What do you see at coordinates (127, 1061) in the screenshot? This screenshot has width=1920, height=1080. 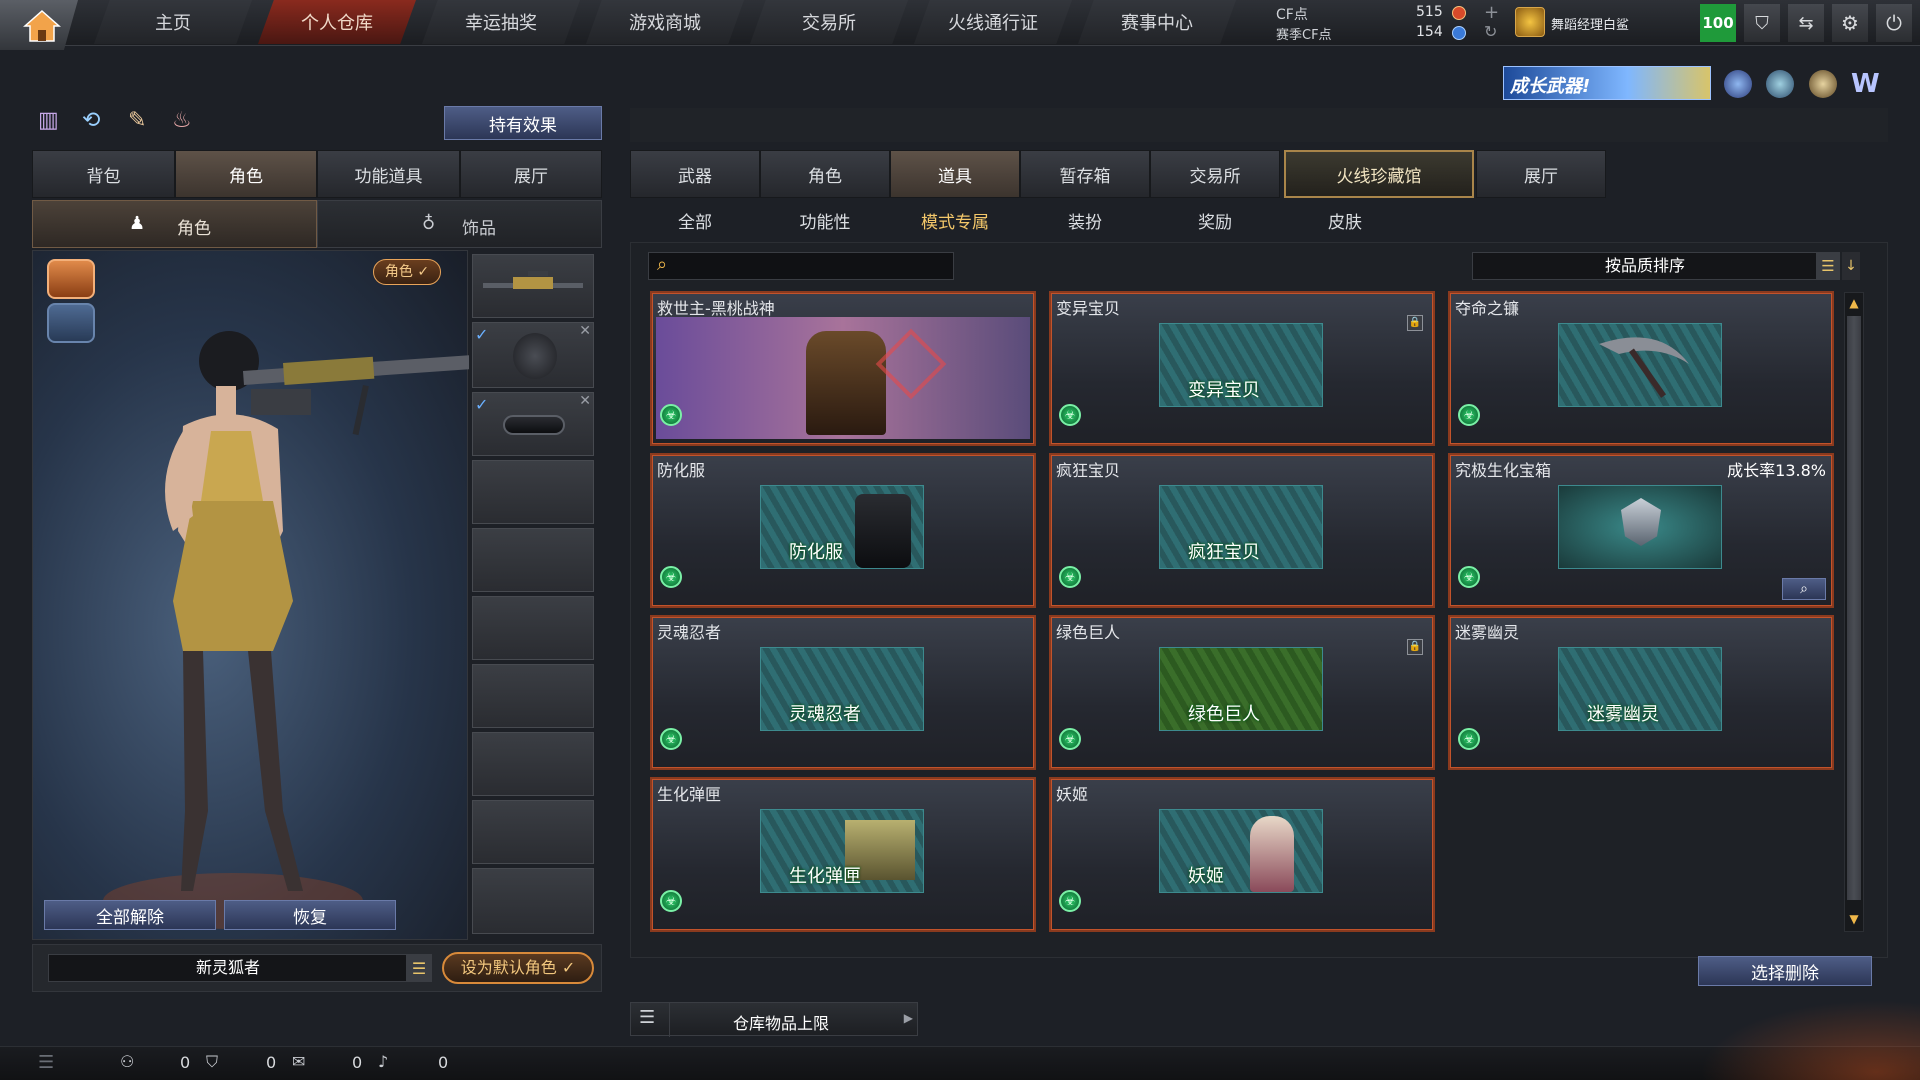 I see `friends-icon: ⚇` at bounding box center [127, 1061].